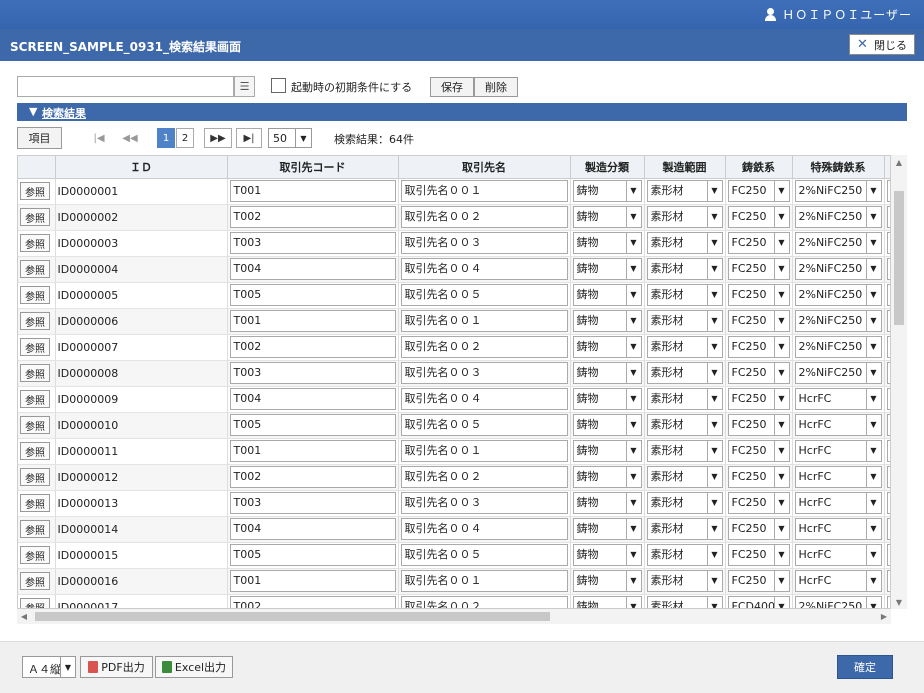 The width and height of the screenshot is (924, 693). Describe the element at coordinates (290, 138) in the screenshot. I see `page-size-select: 50 ▼` at that location.